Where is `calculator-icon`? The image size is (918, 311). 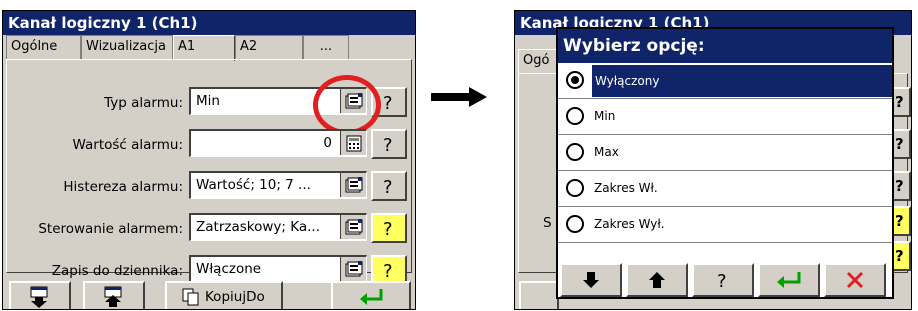
calculator-icon is located at coordinates (353, 143).